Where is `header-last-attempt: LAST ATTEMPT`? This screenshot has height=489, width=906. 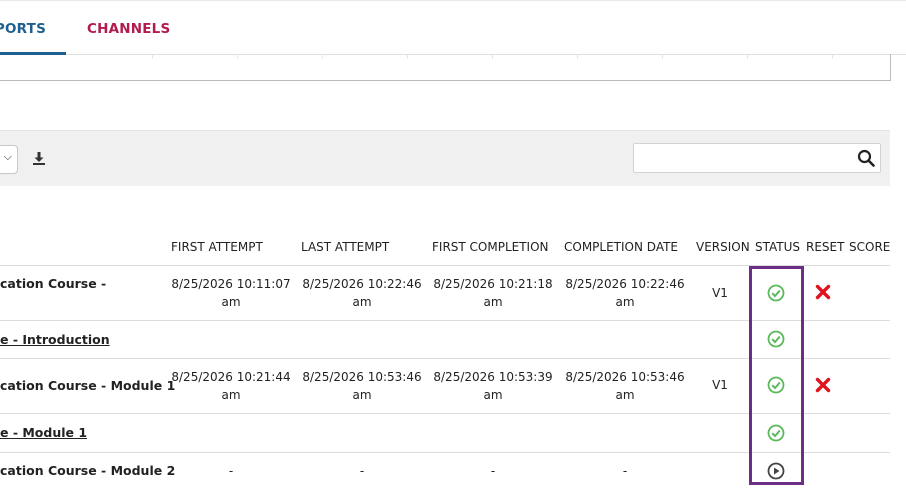
header-last-attempt: LAST ATTEMPT is located at coordinates (345, 247).